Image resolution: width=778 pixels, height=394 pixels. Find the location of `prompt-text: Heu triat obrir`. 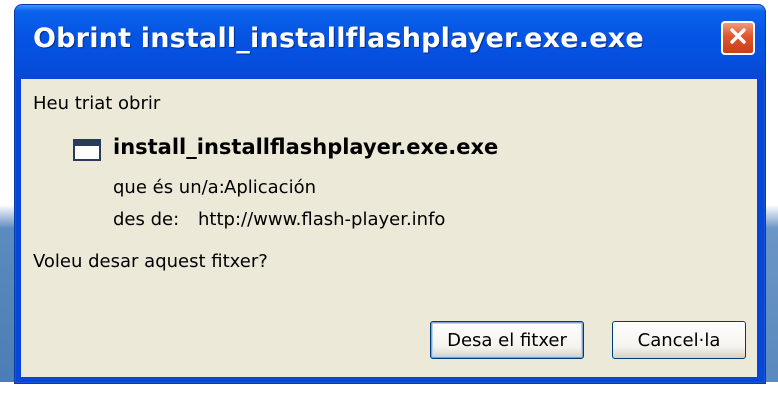

prompt-text: Heu triat obrir is located at coordinates (97, 103).